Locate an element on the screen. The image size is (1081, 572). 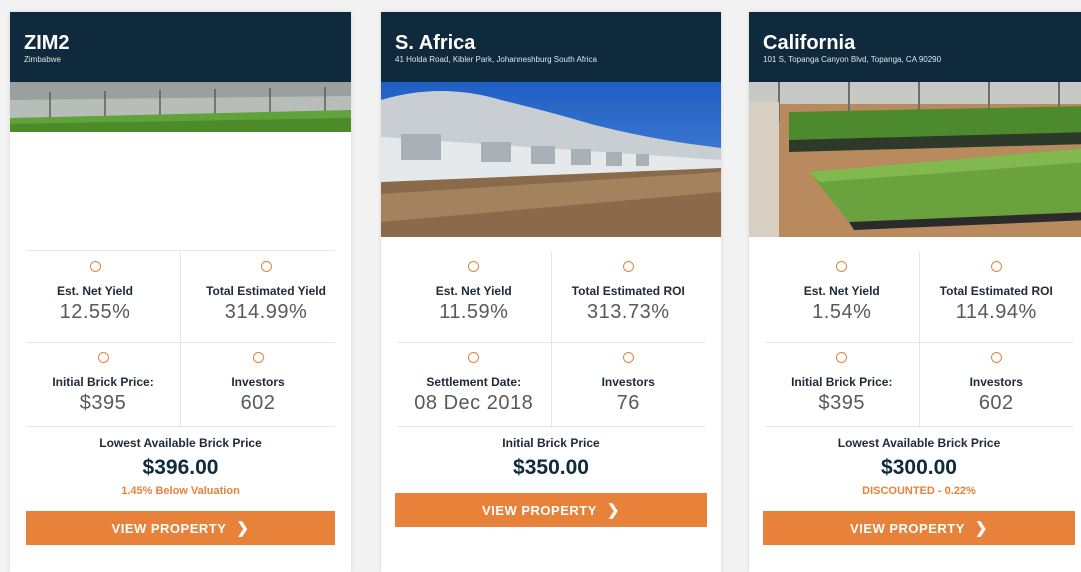
property-title: ZIM2 is located at coordinates (180, 33).